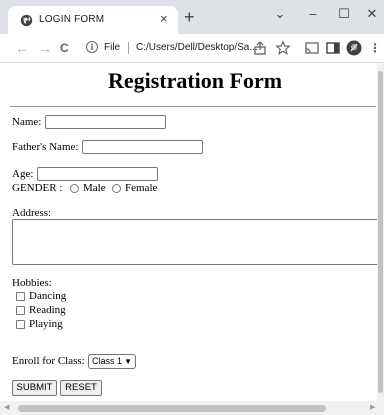  I want to click on horizontal-scrollbar: ◀ ▶, so click(192, 408).